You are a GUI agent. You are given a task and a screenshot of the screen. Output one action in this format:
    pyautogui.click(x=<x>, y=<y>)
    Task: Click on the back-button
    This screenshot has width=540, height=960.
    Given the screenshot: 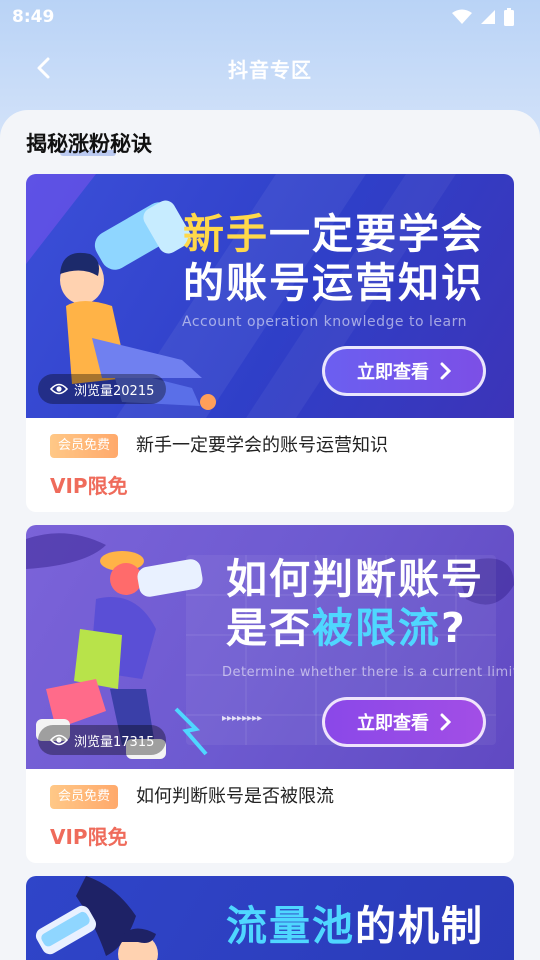 What is the action you would take?
    pyautogui.click(x=44, y=68)
    